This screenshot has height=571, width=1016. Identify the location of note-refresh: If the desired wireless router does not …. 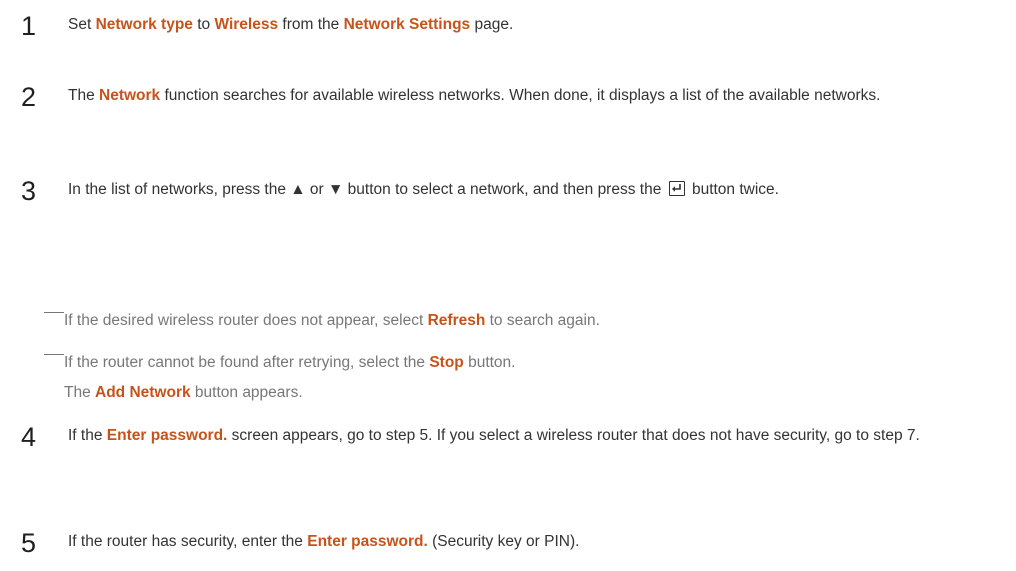
(322, 321).